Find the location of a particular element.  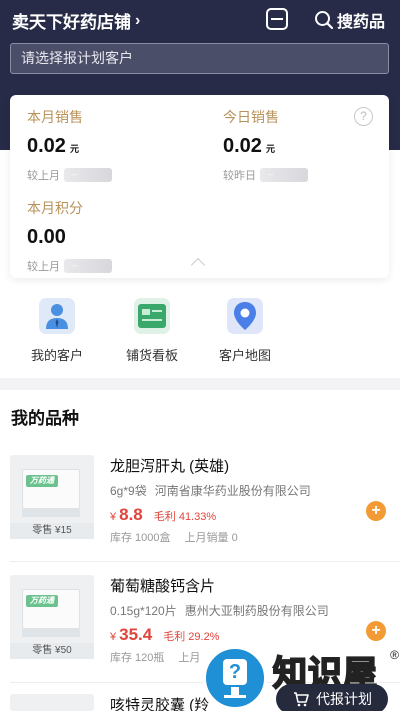

product-image: 万药通 零售 ¥50 is located at coordinates (52, 617).